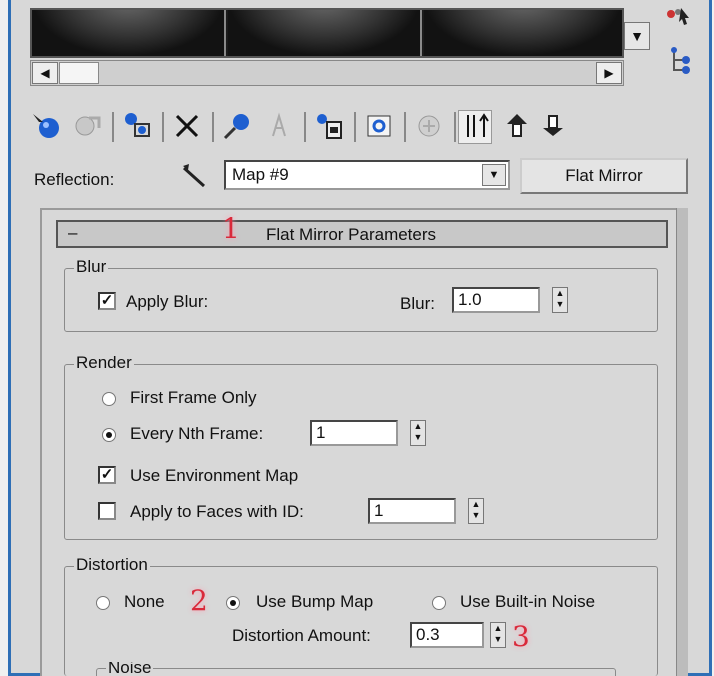 The image size is (714, 676). Describe the element at coordinates (144, 601) in the screenshot. I see `distortion-none-label: None` at that location.